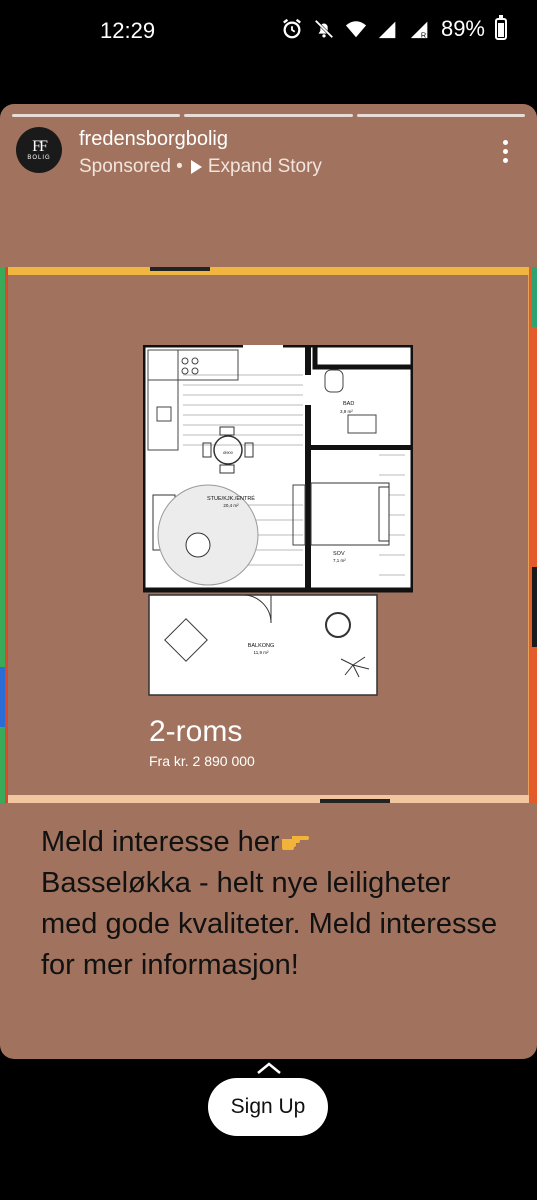 This screenshot has width=537, height=1200. What do you see at coordinates (268, 1107) in the screenshot?
I see `sign-up-button: Sign Up` at bounding box center [268, 1107].